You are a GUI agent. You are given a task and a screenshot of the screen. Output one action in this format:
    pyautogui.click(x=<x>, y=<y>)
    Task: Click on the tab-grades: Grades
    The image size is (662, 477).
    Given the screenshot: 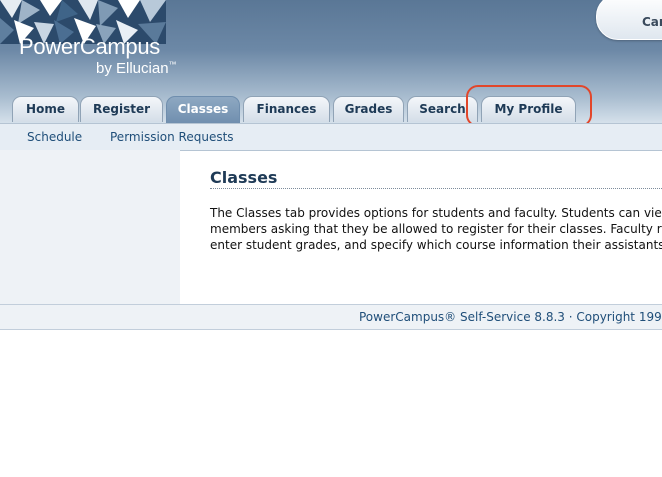 What is the action you would take?
    pyautogui.click(x=368, y=109)
    